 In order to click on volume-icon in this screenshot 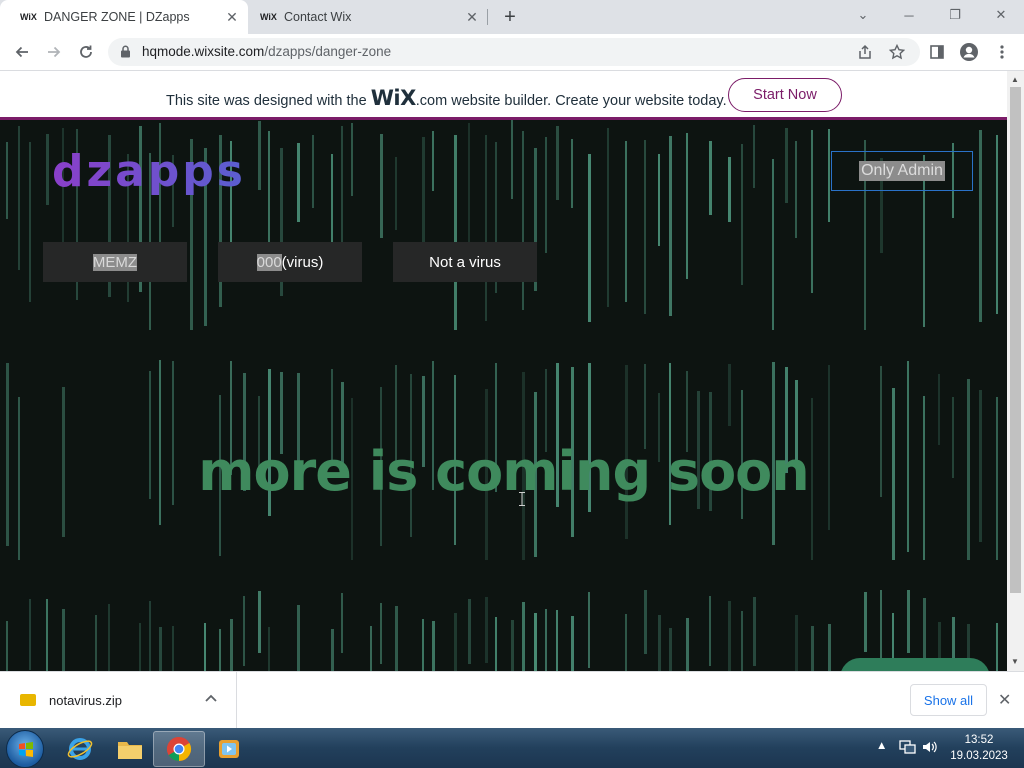, I will do `click(930, 748)`.